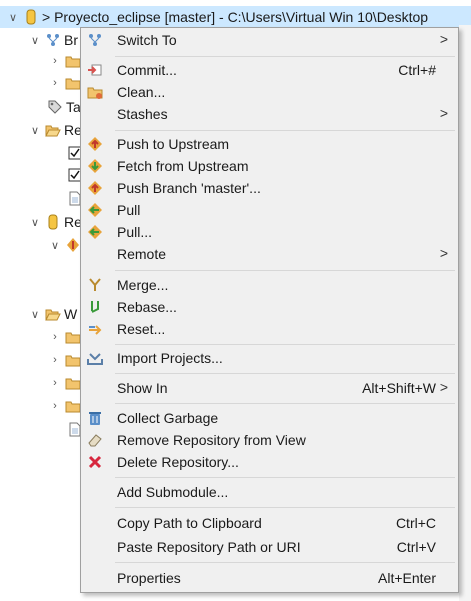 This screenshot has height=601, width=471. I want to click on branches-icon, so click(53, 40).